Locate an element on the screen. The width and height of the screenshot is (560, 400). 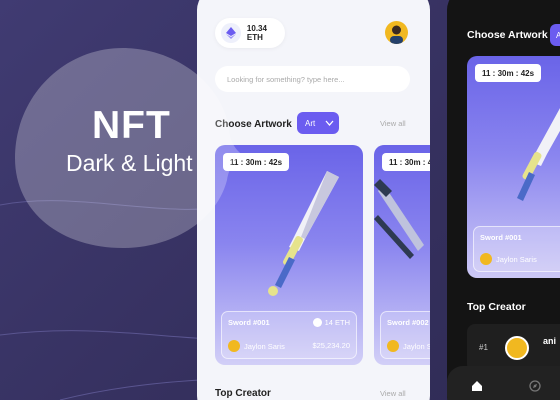
creator-row: #1 ani is located at coordinates (513, 348).